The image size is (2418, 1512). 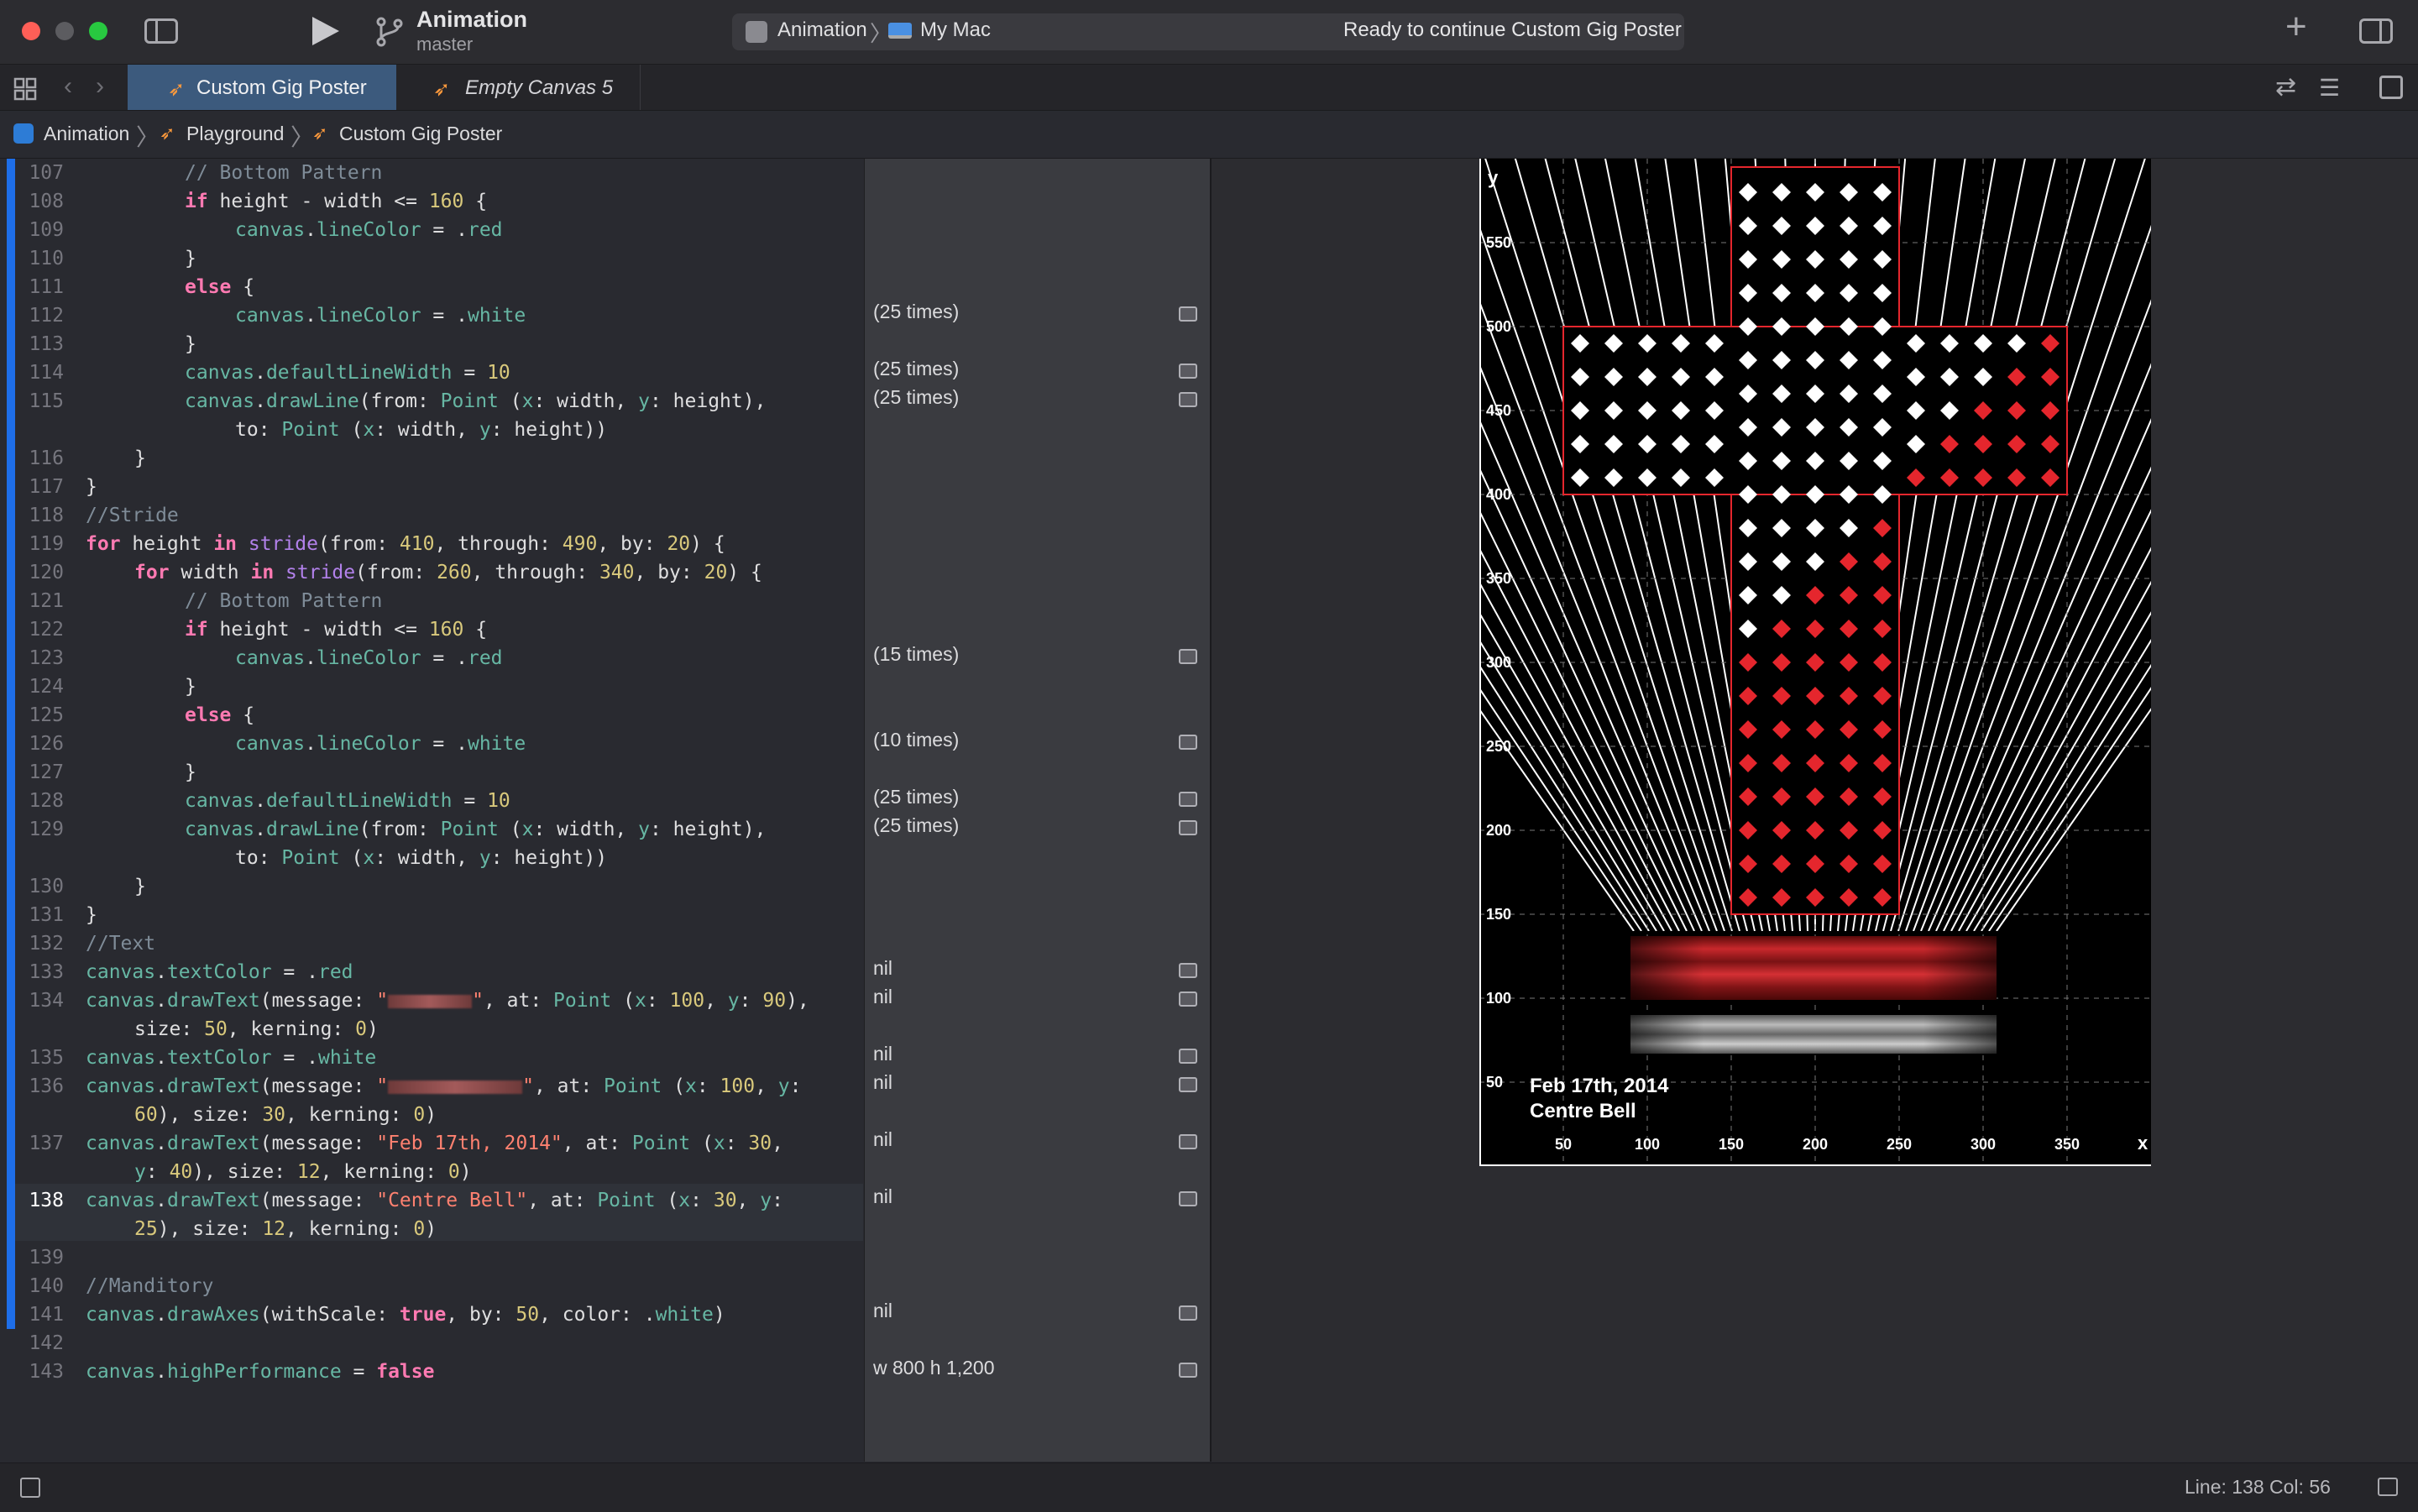 What do you see at coordinates (2376, 31) in the screenshot?
I see `inspector-toggle-icon` at bounding box center [2376, 31].